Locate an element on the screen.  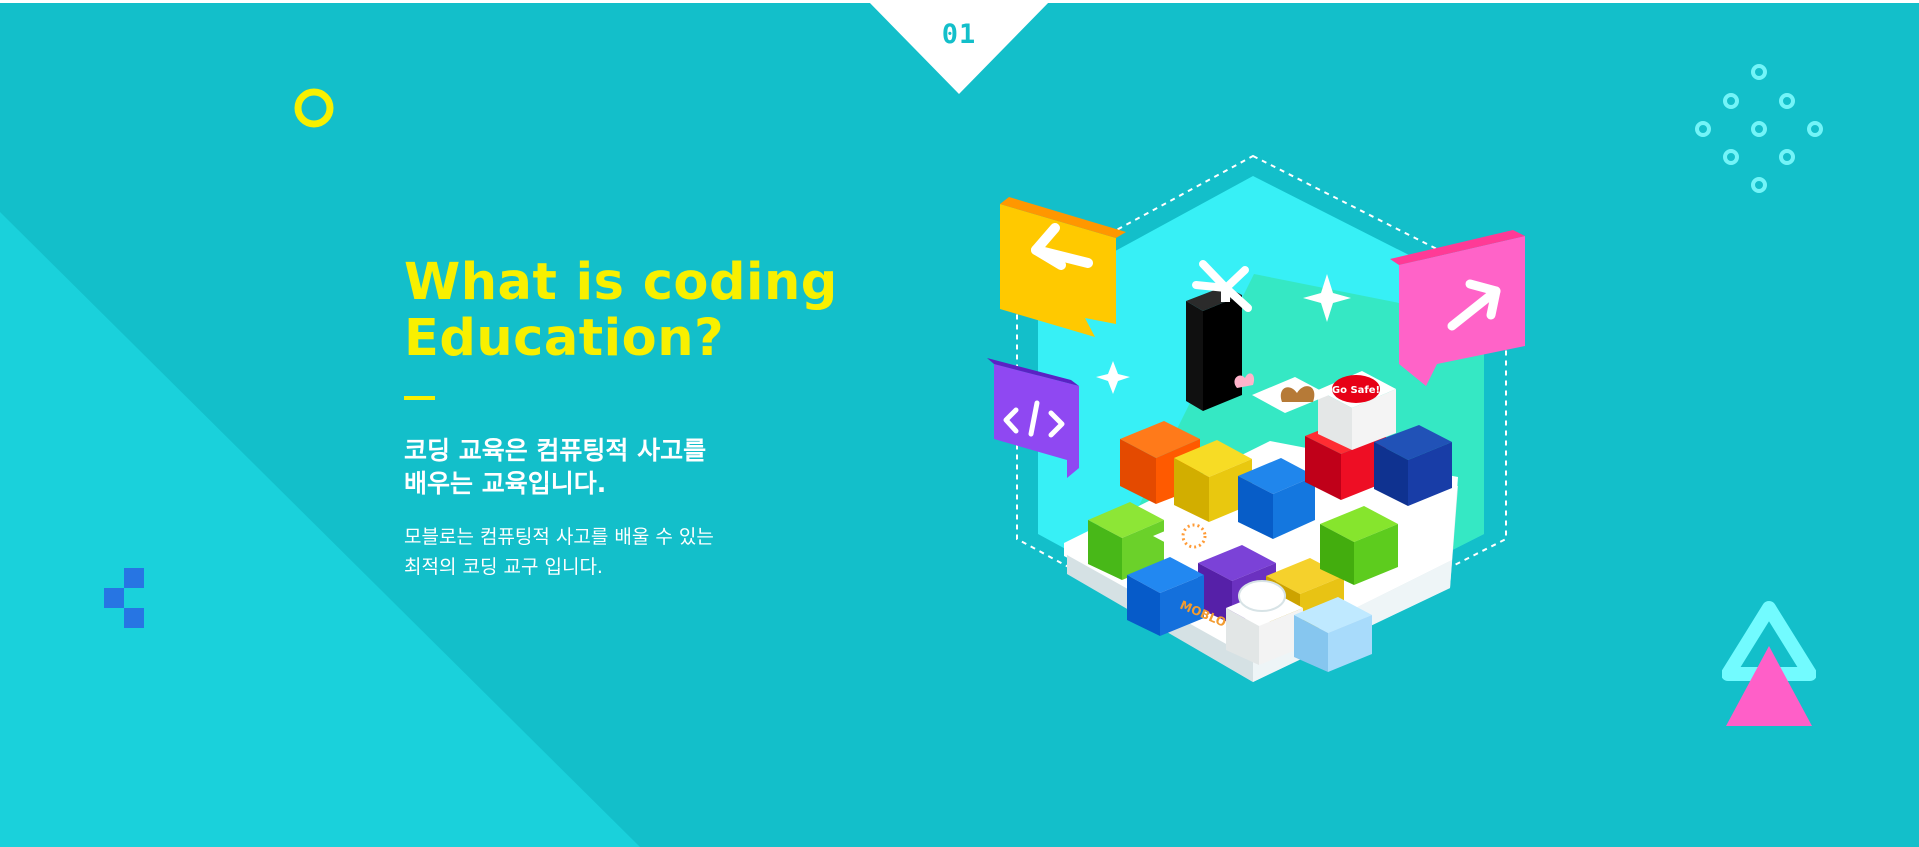
description-line-2: 최적의 코딩 교구 입니다. is located at coordinates (503, 567).